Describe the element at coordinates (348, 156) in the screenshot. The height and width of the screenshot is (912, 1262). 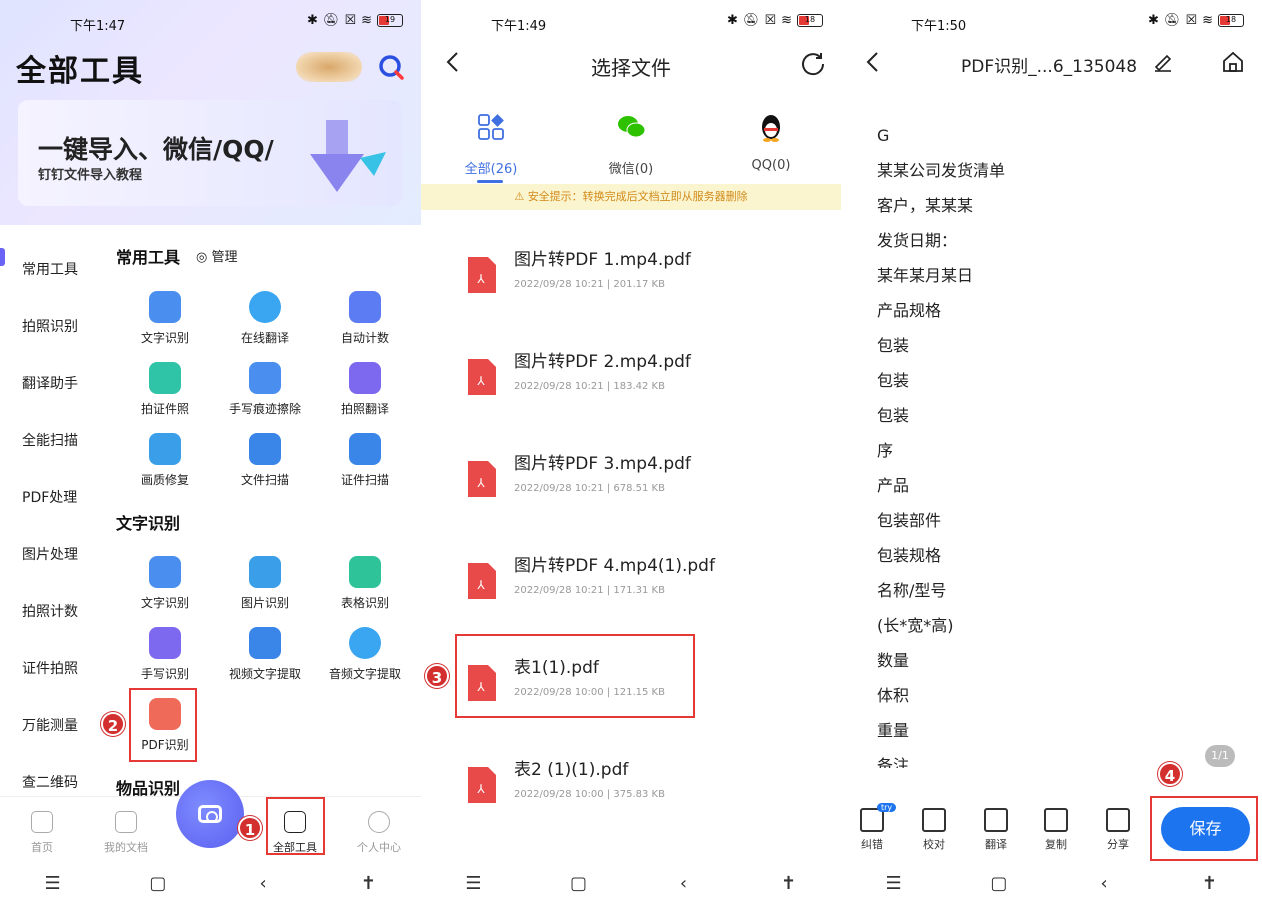
I see `download-arrow-icon` at that location.